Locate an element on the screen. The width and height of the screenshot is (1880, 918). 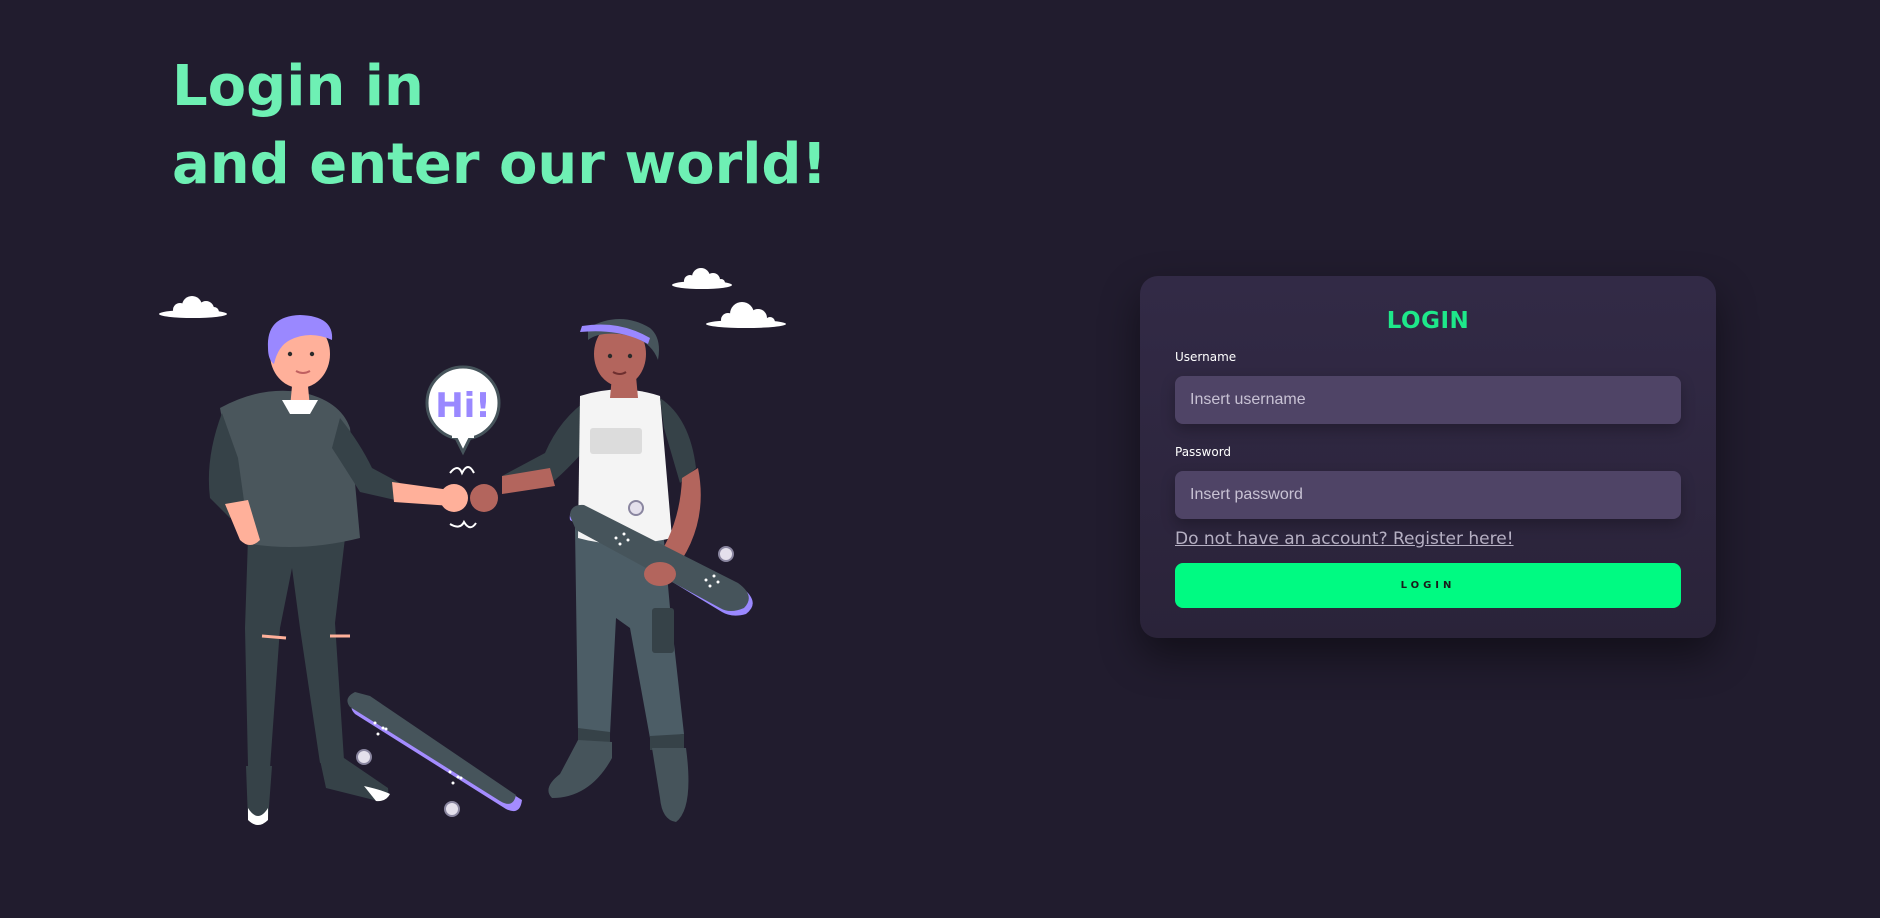
cloud-left is located at coordinates (193, 307).